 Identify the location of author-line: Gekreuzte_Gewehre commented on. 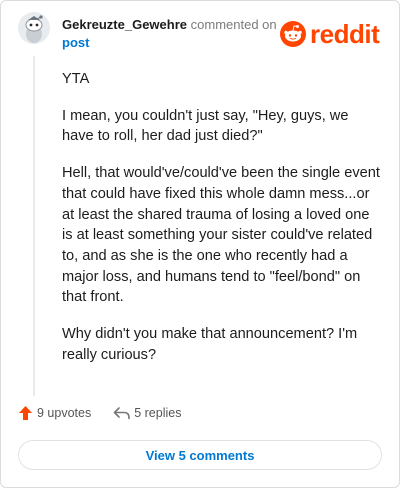
(169, 25).